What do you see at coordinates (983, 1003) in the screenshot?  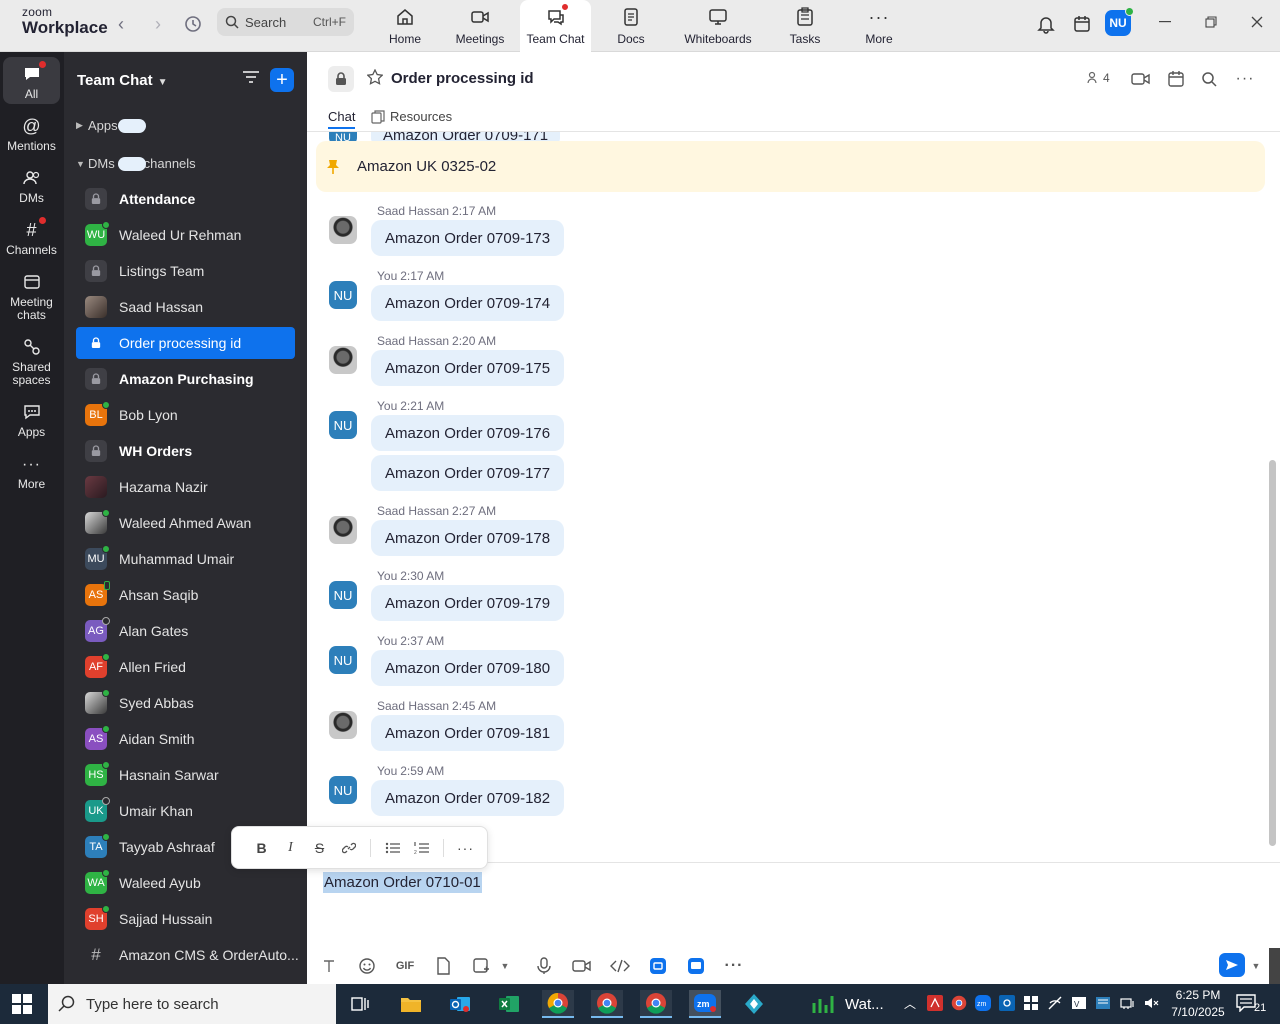 I see `zoom-tray-icon: zm` at bounding box center [983, 1003].